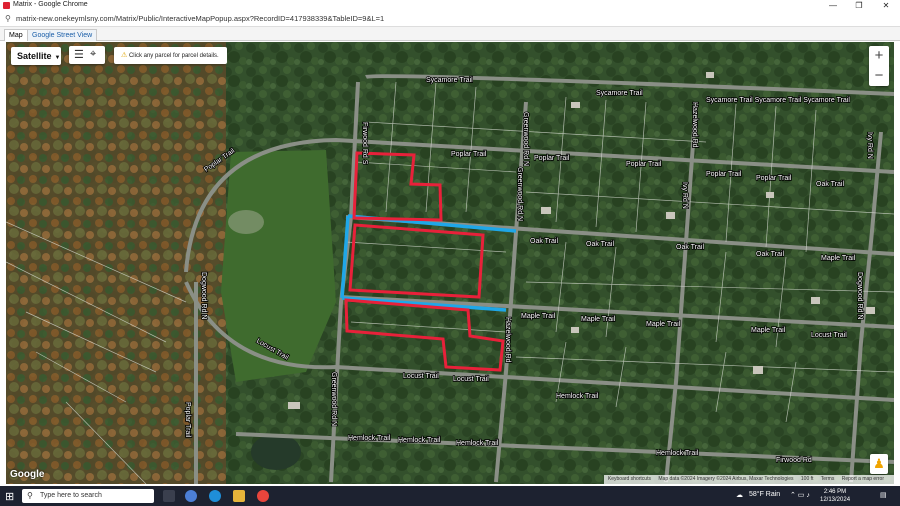  I want to click on tray-icons: ⌃ ▭ ♪, so click(800, 495).